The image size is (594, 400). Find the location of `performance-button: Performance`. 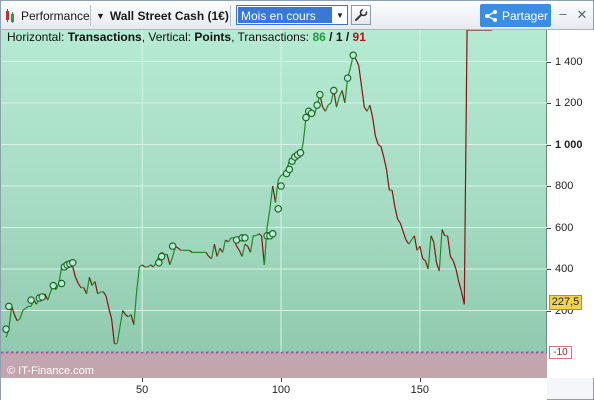

performance-button: Performance is located at coordinates (47, 15).